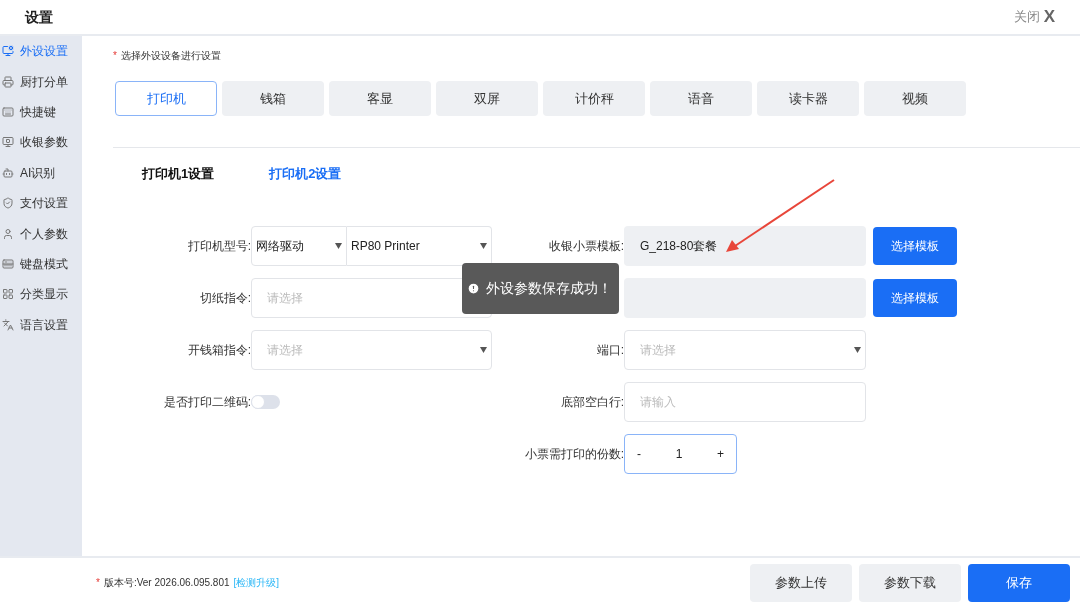 This screenshot has width=1080, height=607. What do you see at coordinates (41, 51) in the screenshot?
I see `sidebar-item: 外设设置` at bounding box center [41, 51].